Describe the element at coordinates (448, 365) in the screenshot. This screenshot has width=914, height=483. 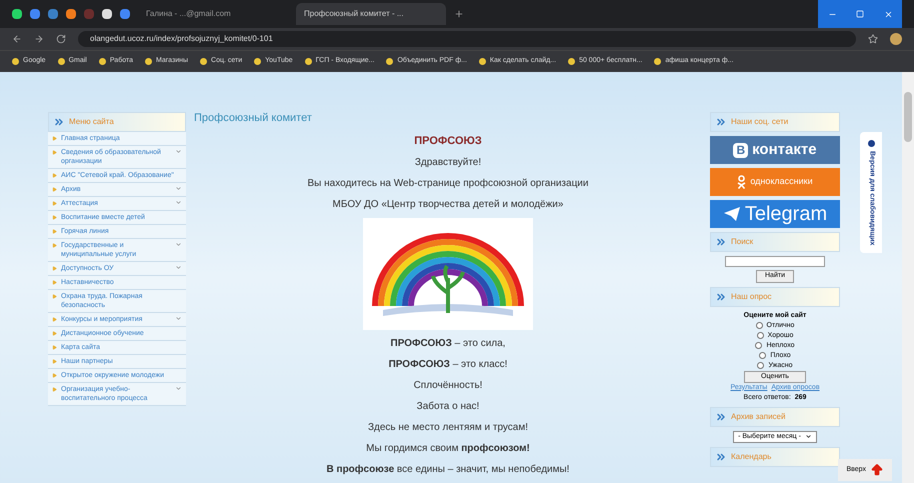
I see `slogan-text: ПРОФСОЮЗ – это класс!` at that location.